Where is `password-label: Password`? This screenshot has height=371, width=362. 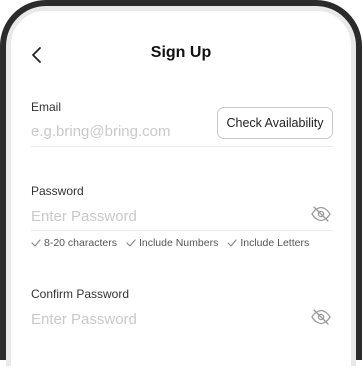
password-label: Password is located at coordinates (57, 191).